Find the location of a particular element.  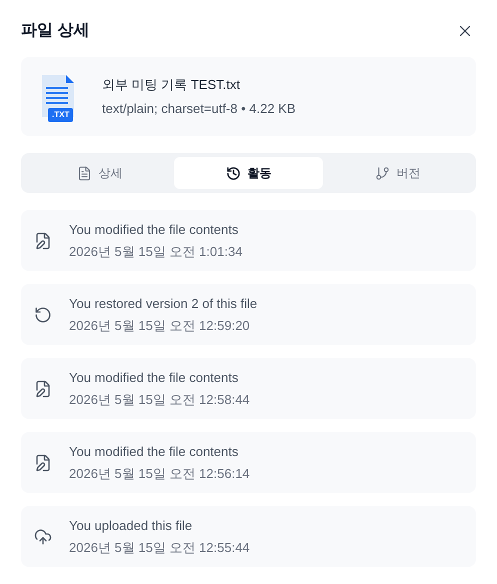

activity-time: 2026년 5월 15일 오전 12:56:14 is located at coordinates (159, 474).